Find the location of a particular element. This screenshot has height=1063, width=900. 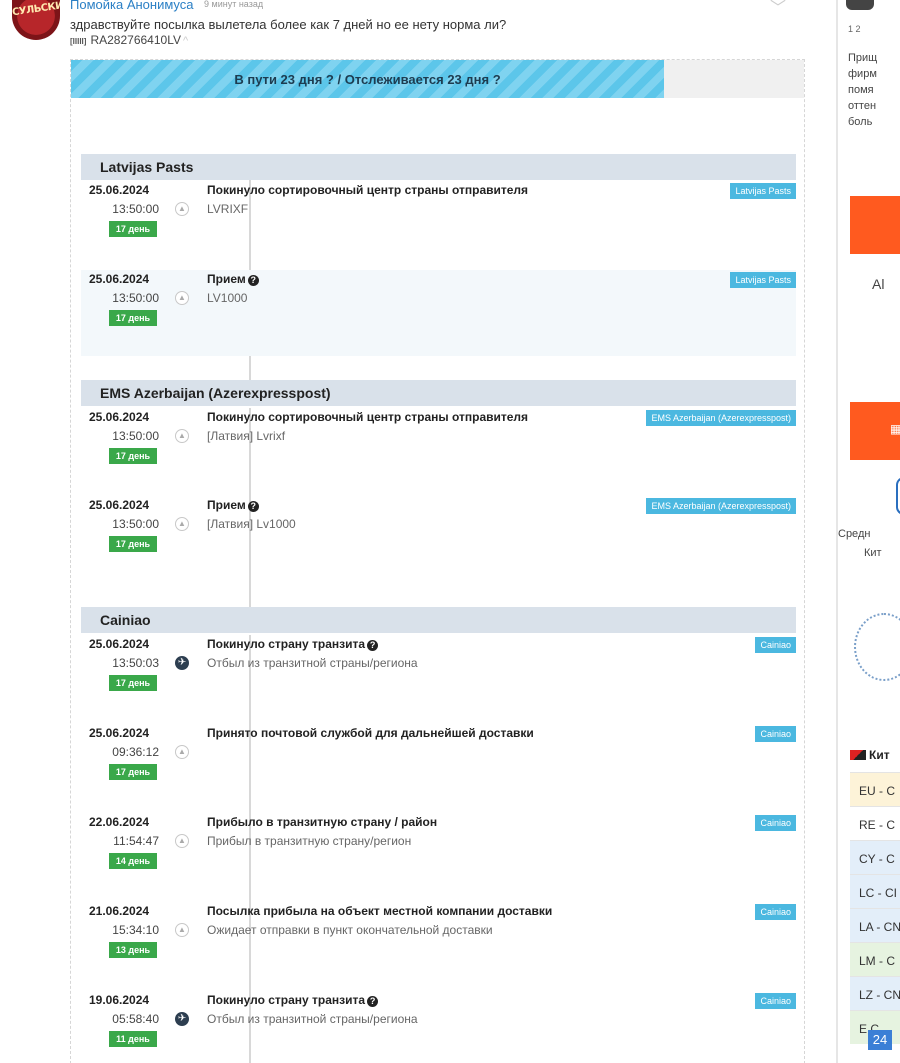

sidebar-table-title: Кит is located at coordinates (870, 755).